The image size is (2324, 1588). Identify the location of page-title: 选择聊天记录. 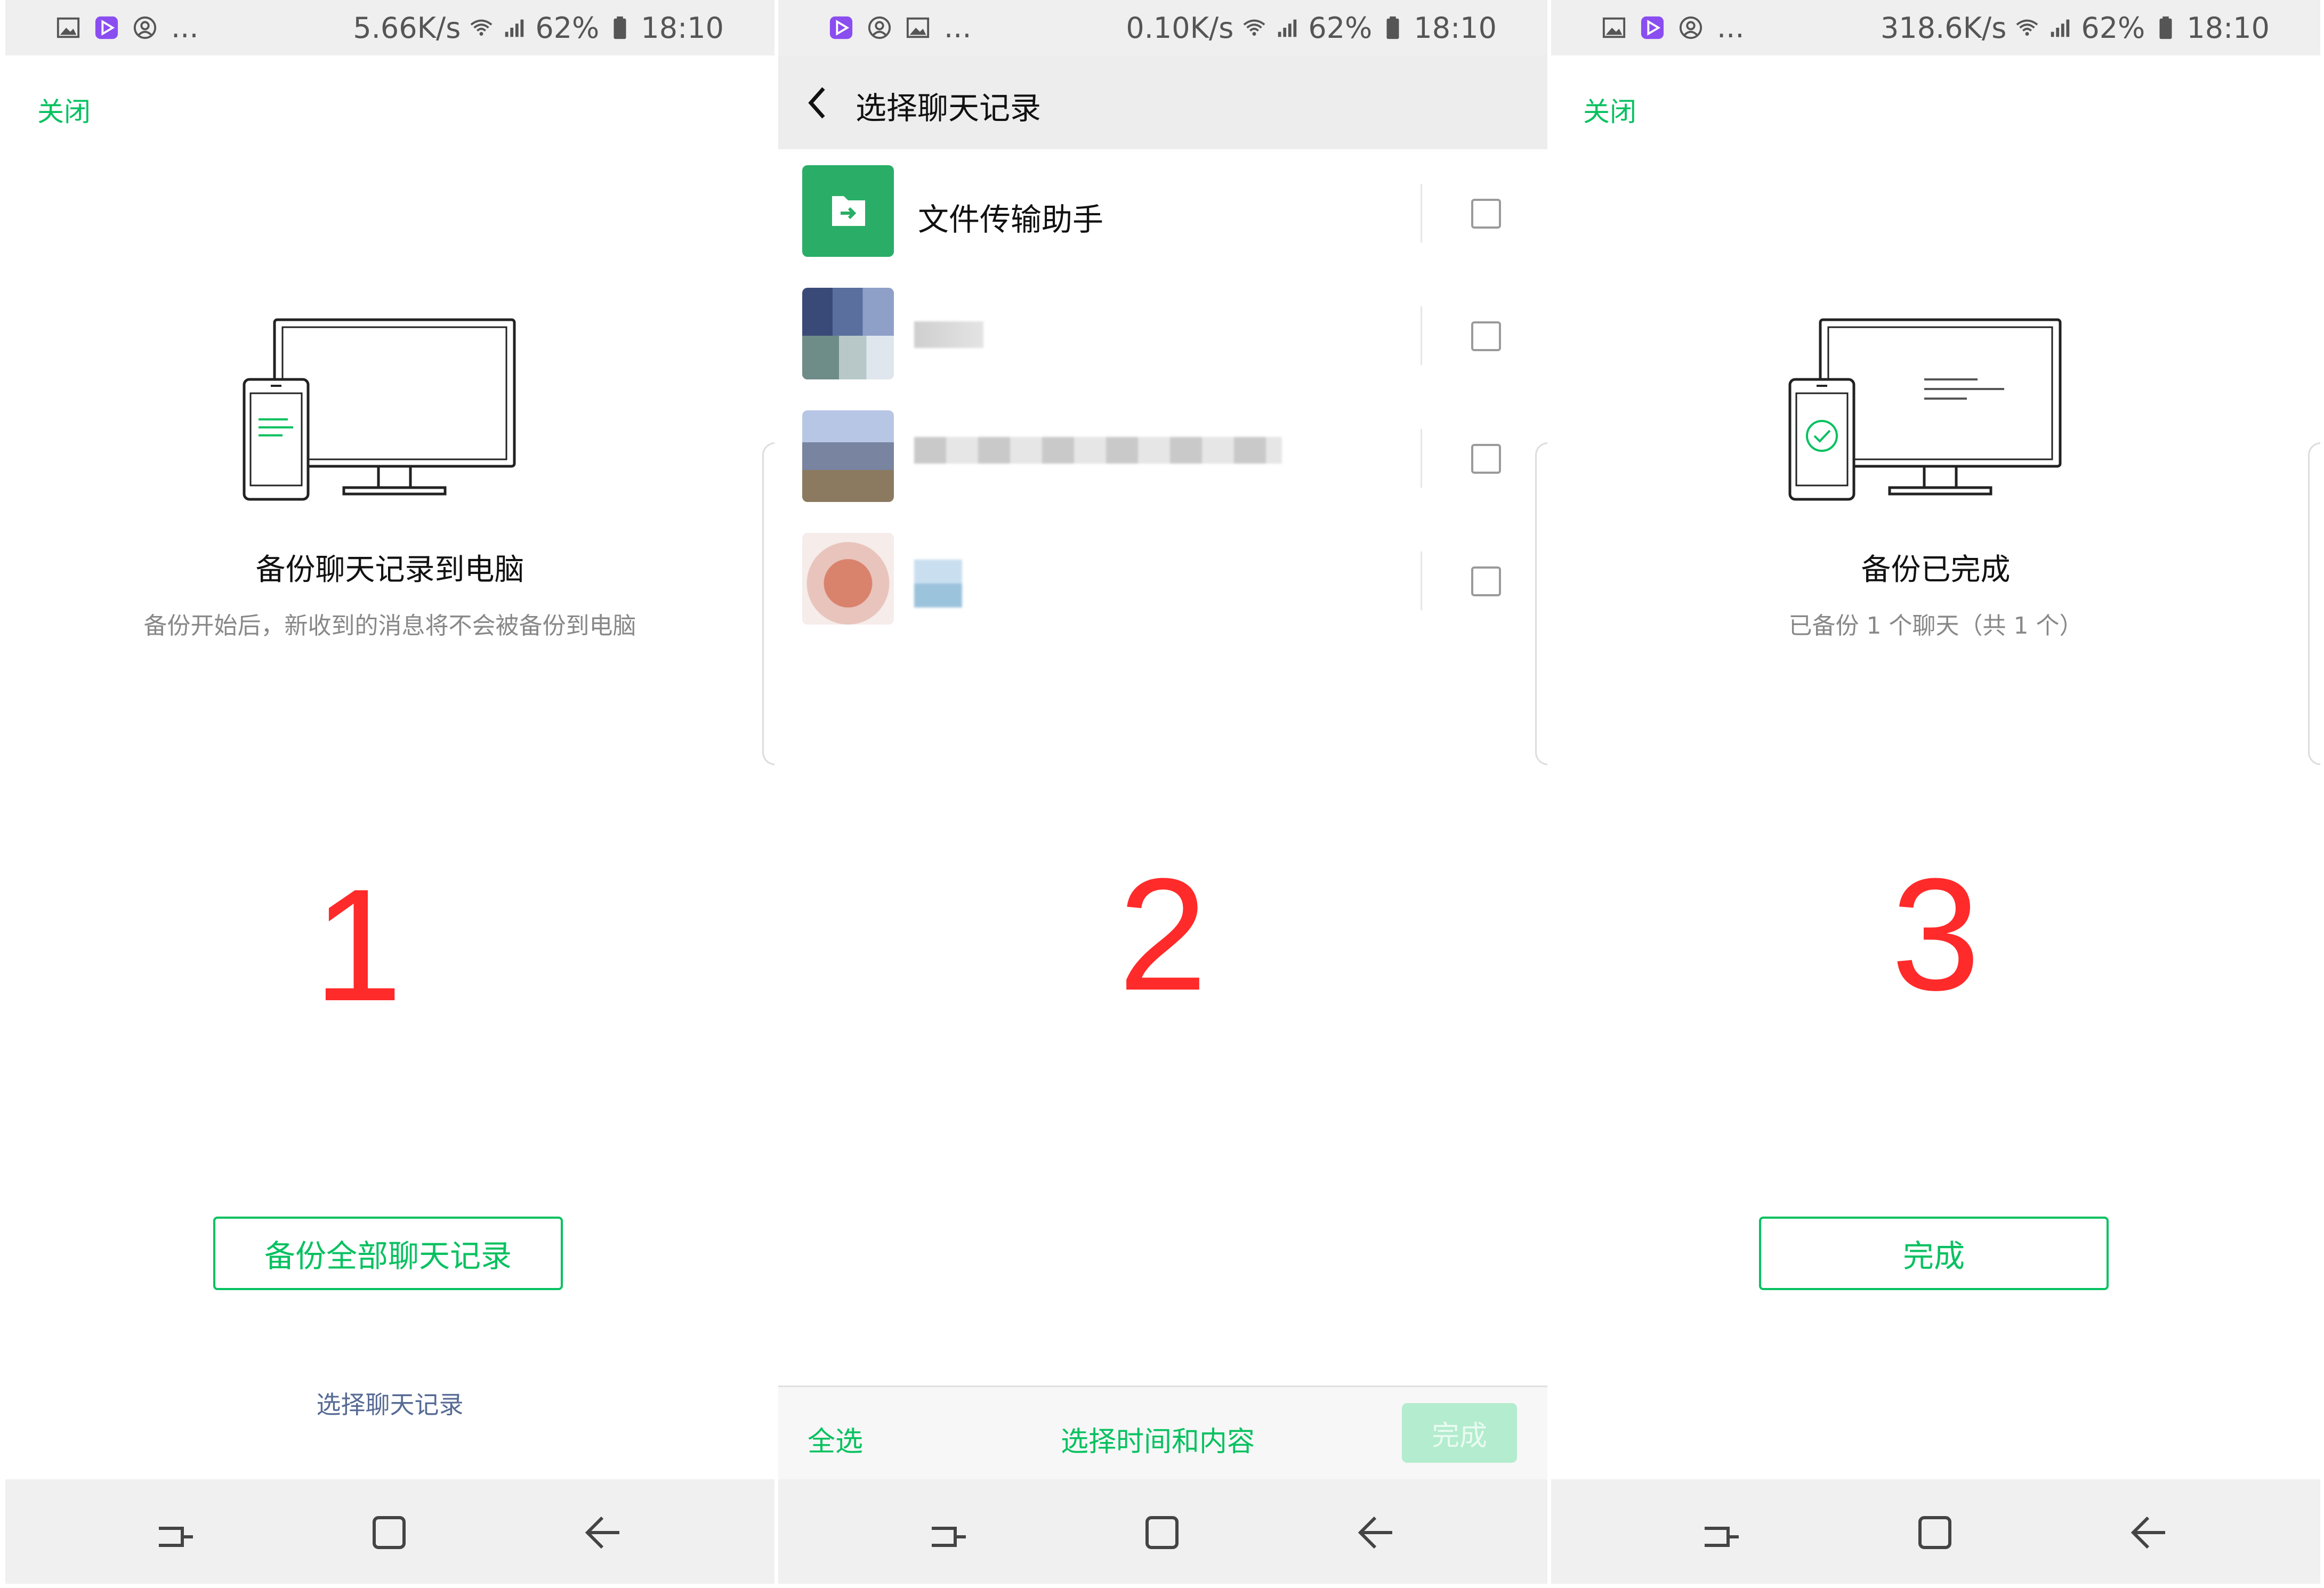
(949, 108).